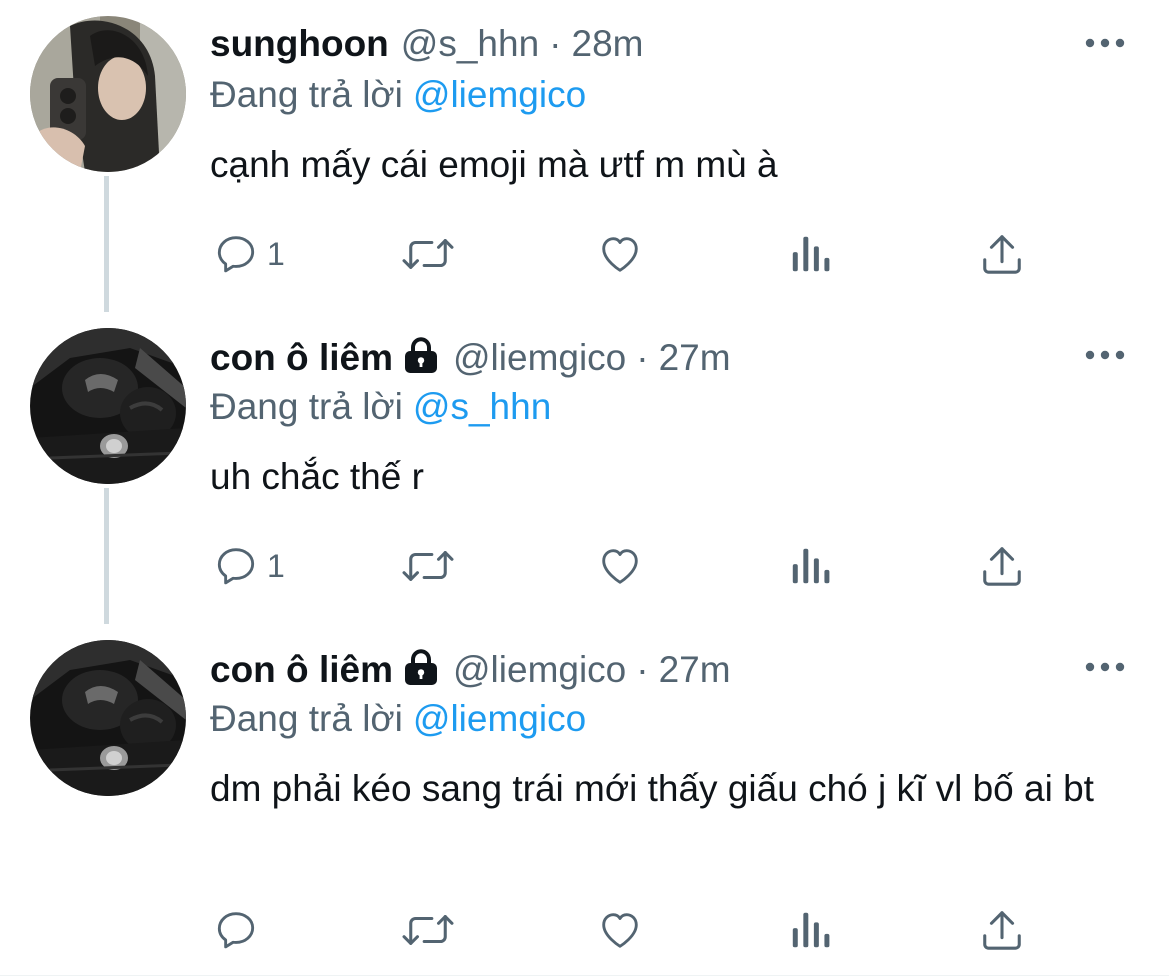 The height and width of the screenshot is (979, 1169). What do you see at coordinates (494, 164) in the screenshot?
I see `tweet-text: cạnh mấy cái emoji mà ưtf m mù à` at bounding box center [494, 164].